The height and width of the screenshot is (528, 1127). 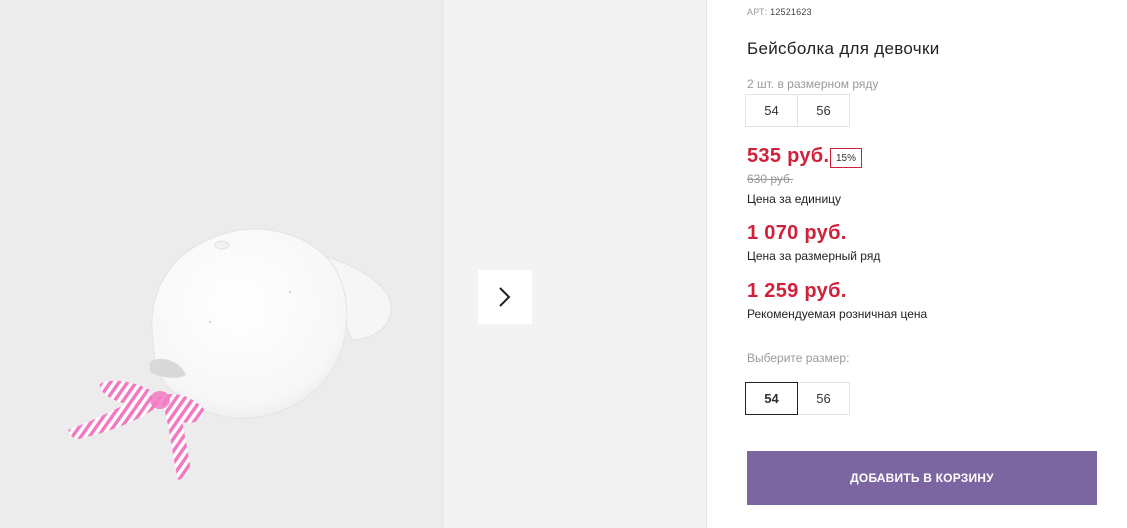 What do you see at coordinates (813, 84) in the screenshot?
I see `size-row-label: 2 шт. в размерном ряду` at bounding box center [813, 84].